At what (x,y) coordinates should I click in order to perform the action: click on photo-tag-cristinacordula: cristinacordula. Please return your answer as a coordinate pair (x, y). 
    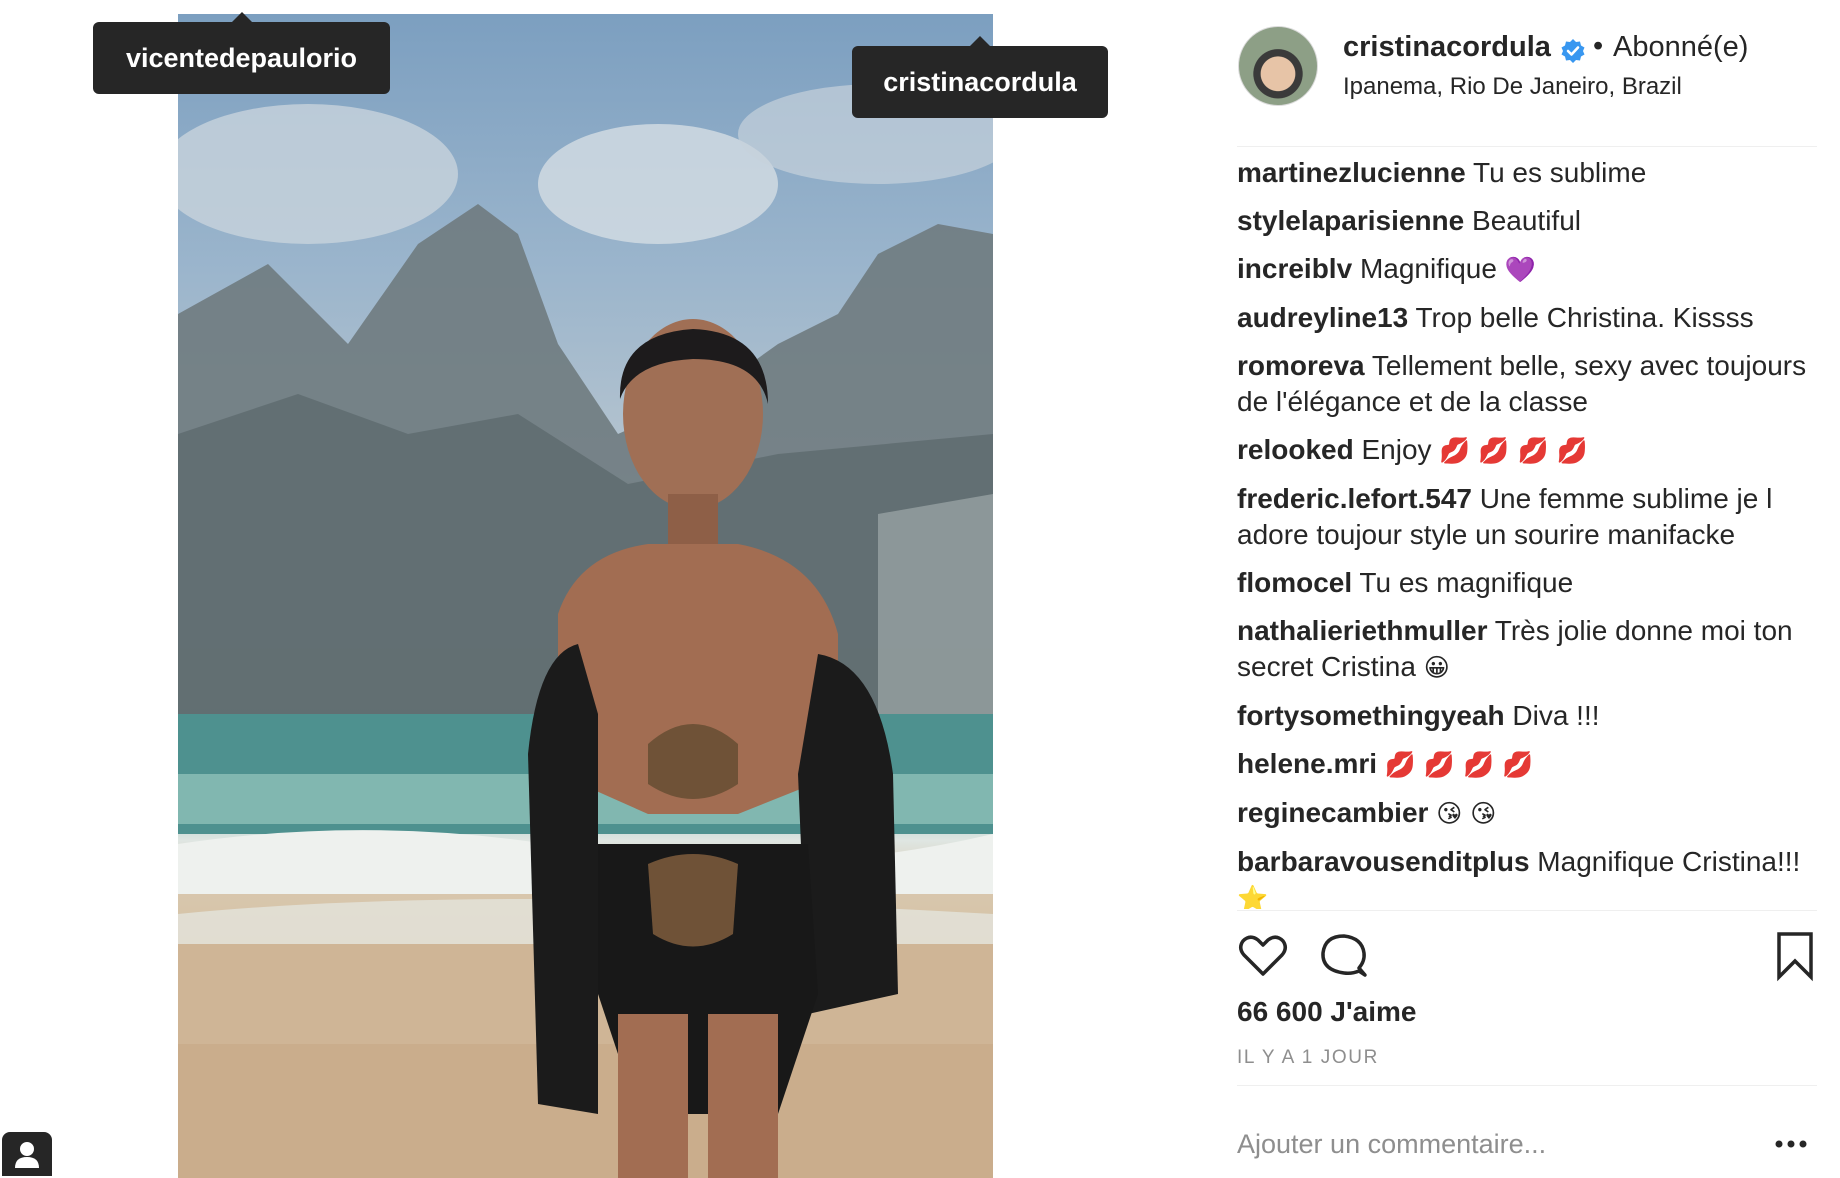
    Looking at the image, I should click on (980, 77).